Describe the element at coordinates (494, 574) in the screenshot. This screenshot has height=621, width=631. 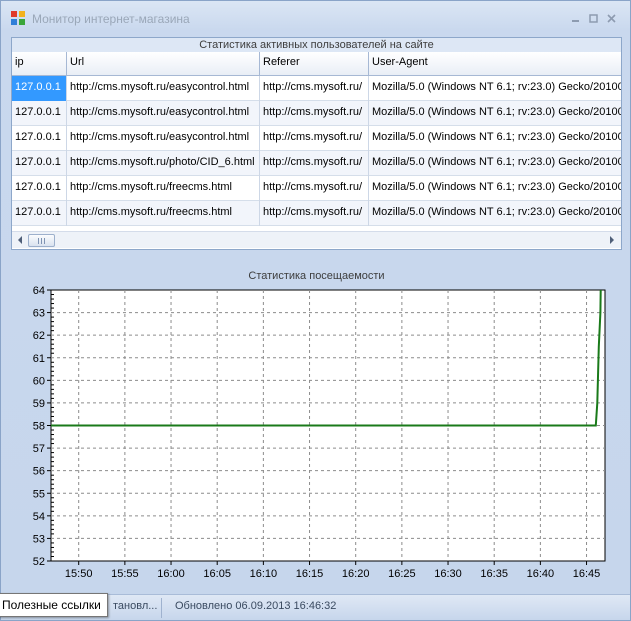
I see `x-tick-label: 16:35` at that location.